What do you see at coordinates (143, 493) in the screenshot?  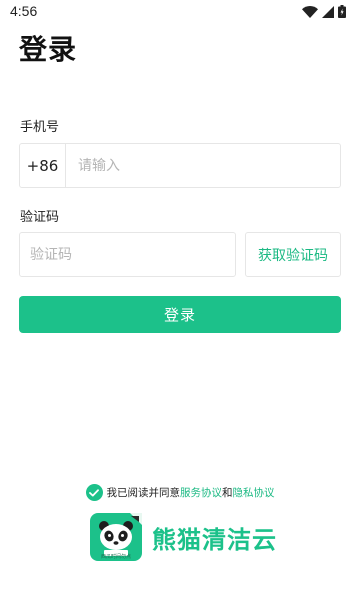 I see `agreement-prefix: 我已阅读并同意` at bounding box center [143, 493].